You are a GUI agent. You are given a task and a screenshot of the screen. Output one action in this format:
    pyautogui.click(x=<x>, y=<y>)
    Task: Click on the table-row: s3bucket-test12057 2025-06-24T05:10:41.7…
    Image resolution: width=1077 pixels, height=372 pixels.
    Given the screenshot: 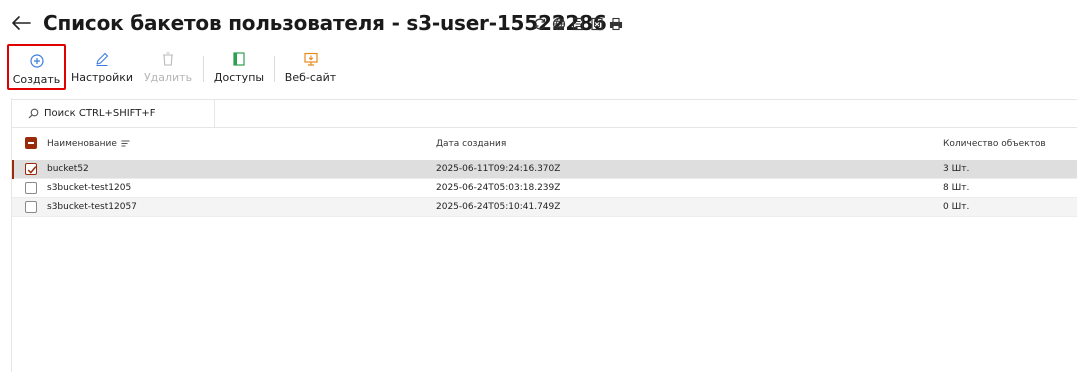 What is the action you would take?
    pyautogui.click(x=544, y=207)
    